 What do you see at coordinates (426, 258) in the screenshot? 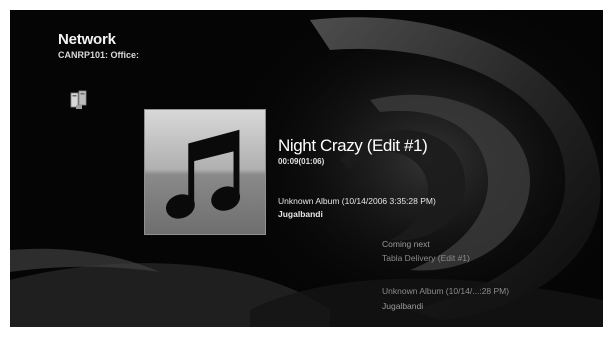
I see `next-track-title: Tabla Delivery (Edit #1)` at bounding box center [426, 258].